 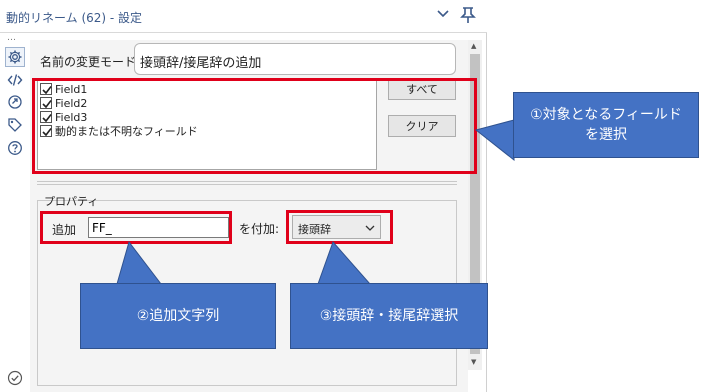 I want to click on callout2-text: ②追加文字列, so click(x=178, y=316).